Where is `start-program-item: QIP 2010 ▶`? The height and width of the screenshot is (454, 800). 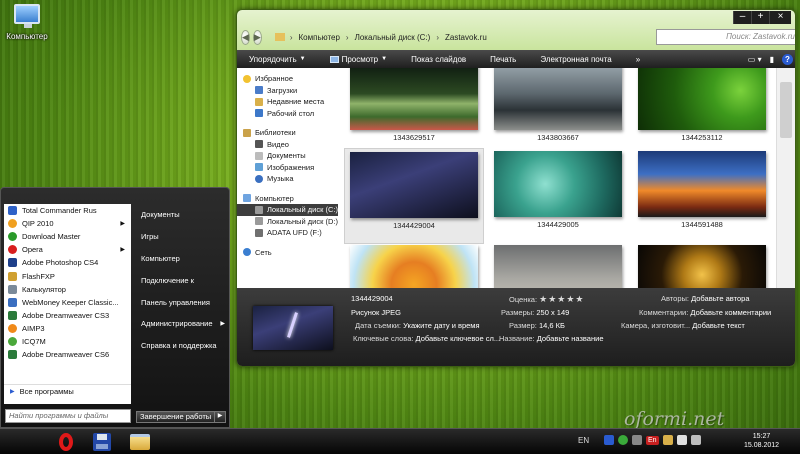 start-program-item: QIP 2010 ▶ is located at coordinates (67, 223).